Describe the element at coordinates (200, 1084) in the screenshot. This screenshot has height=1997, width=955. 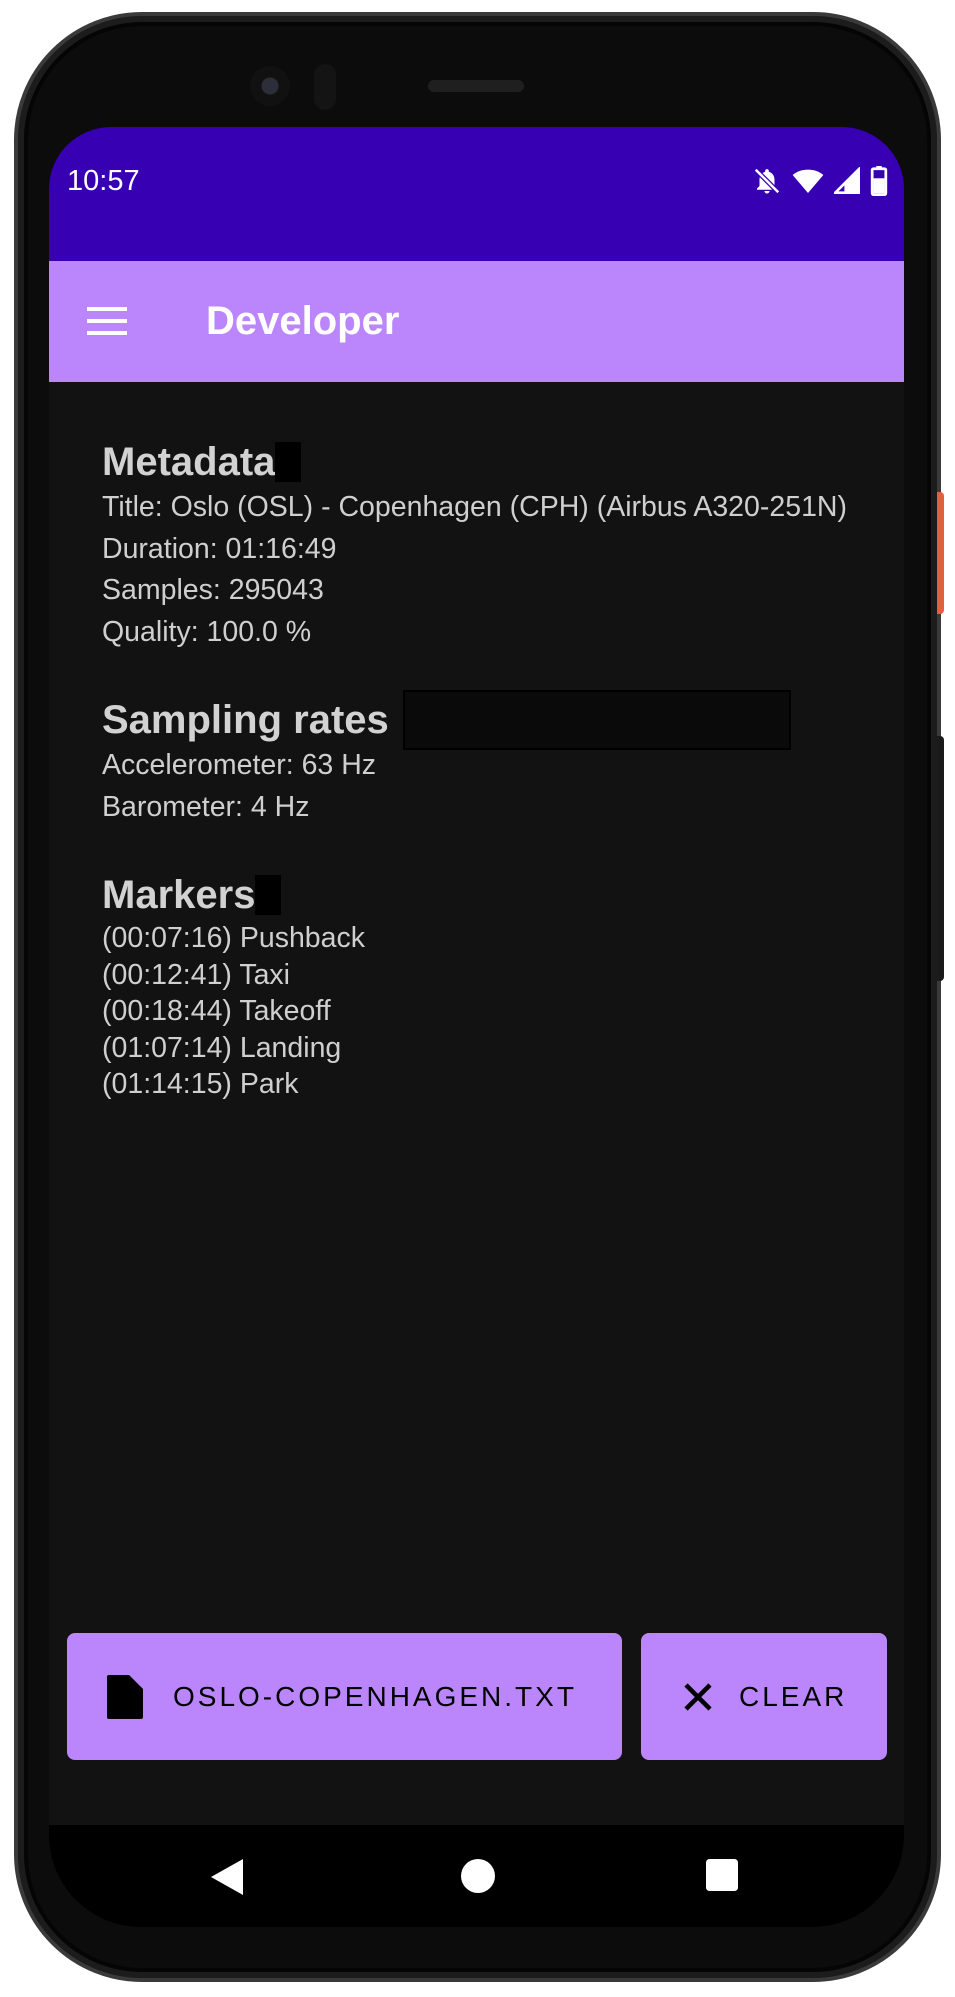
I see `marker-item: (01:14:15) Park` at that location.